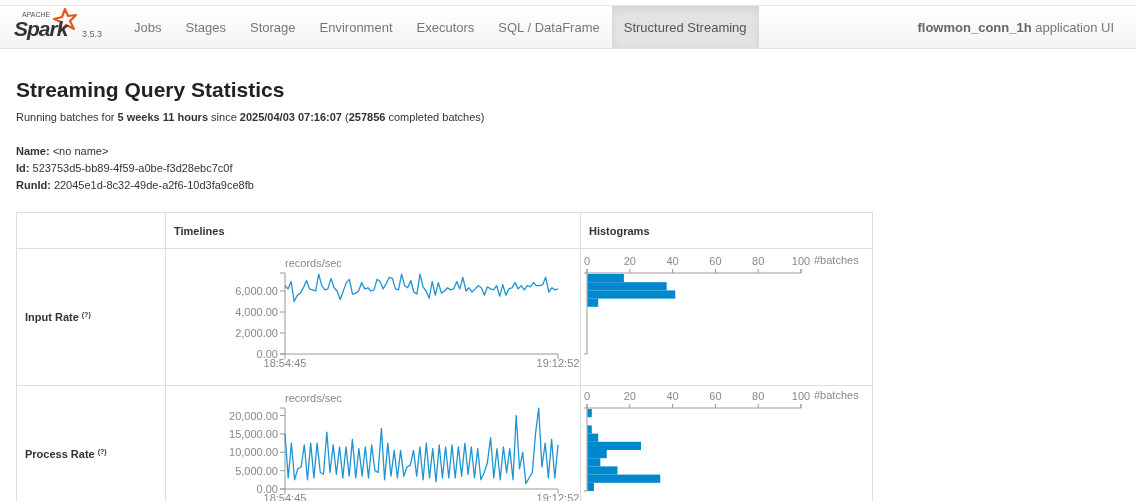  What do you see at coordinates (445, 27) in the screenshot?
I see `nav-tab: Executors` at bounding box center [445, 27].